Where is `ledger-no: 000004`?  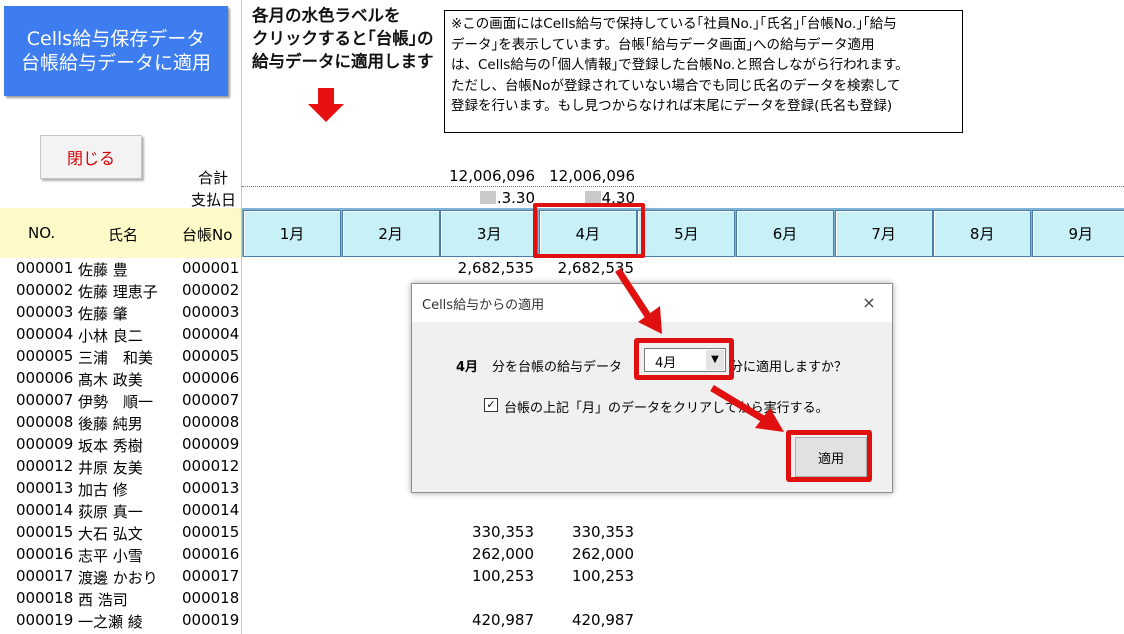 ledger-no: 000004 is located at coordinates (211, 334).